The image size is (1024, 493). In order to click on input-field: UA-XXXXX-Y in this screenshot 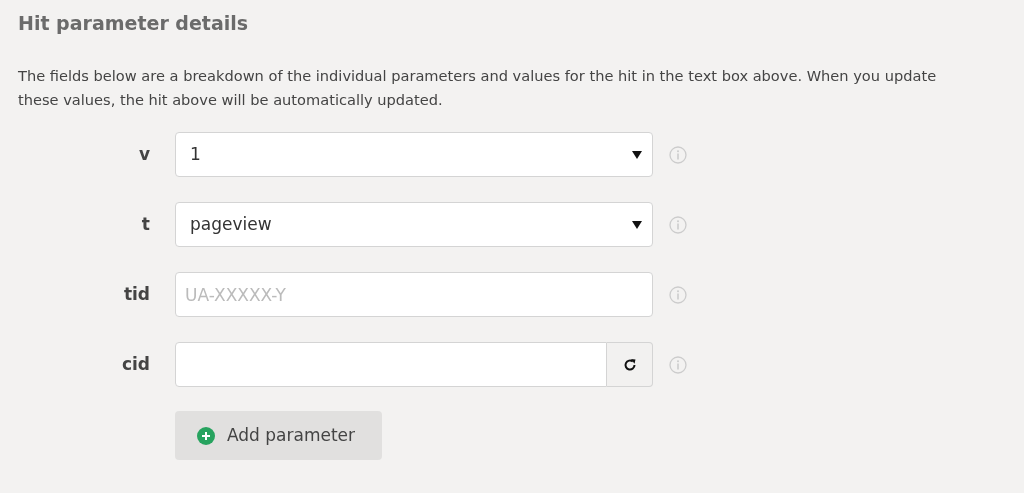, I will do `click(414, 294)`.